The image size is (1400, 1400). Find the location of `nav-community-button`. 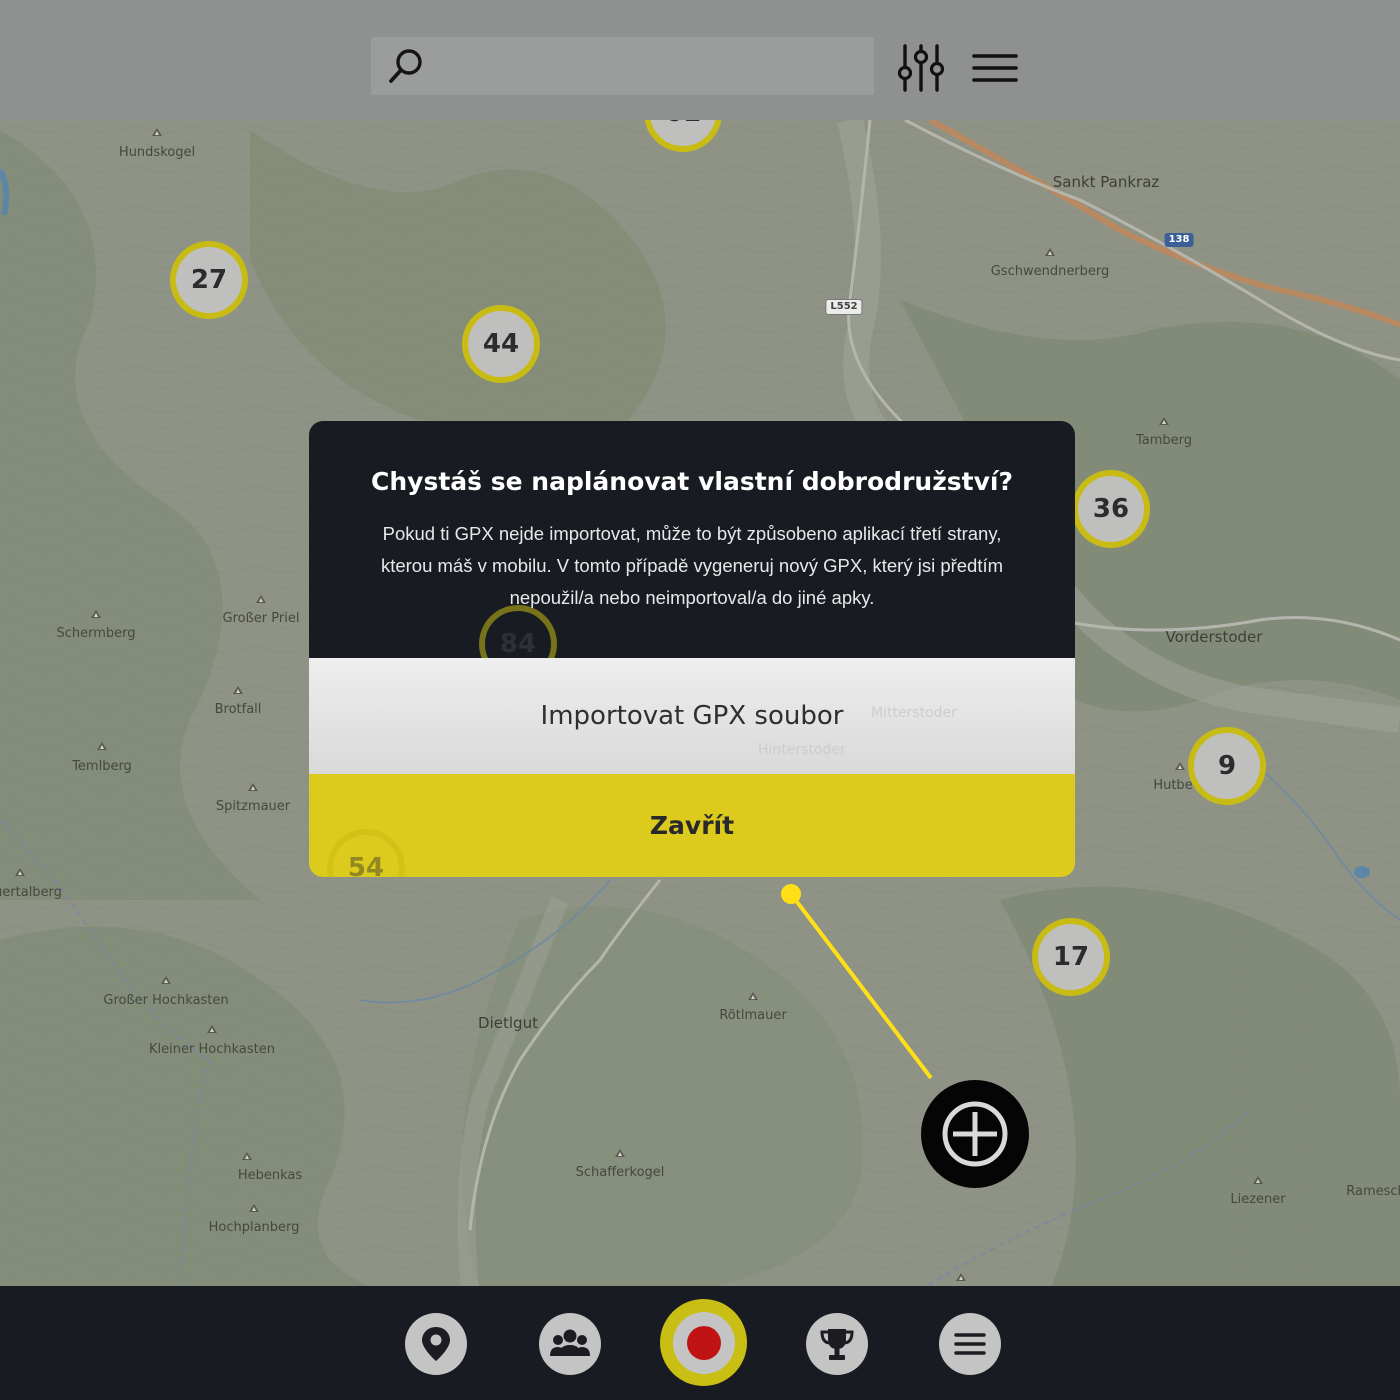

nav-community-button is located at coordinates (570, 1344).